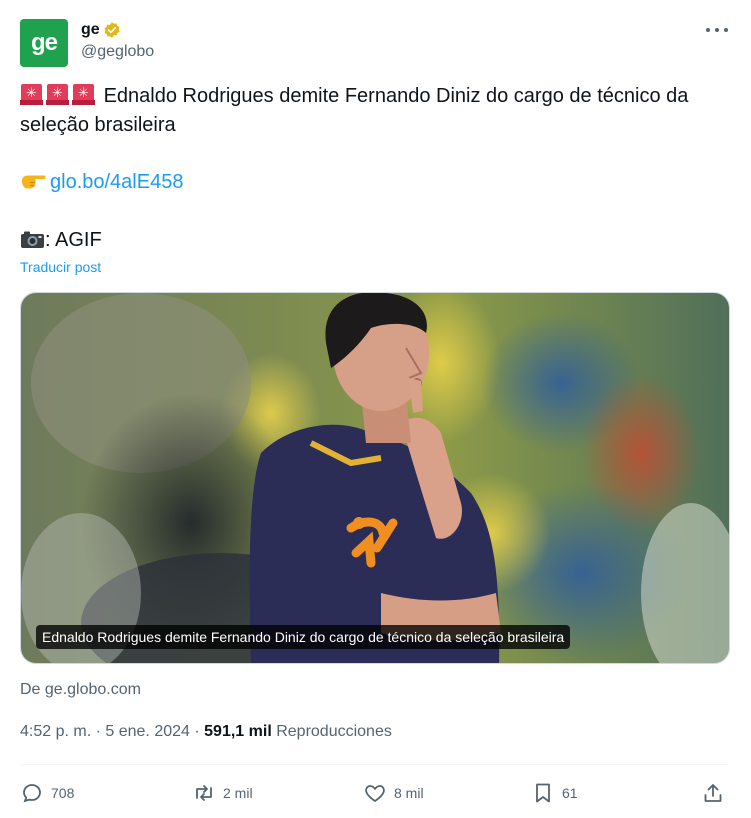 Image resolution: width=751 pixels, height=818 pixels. I want to click on post-link: glo.bo/4alE458, so click(116, 182).